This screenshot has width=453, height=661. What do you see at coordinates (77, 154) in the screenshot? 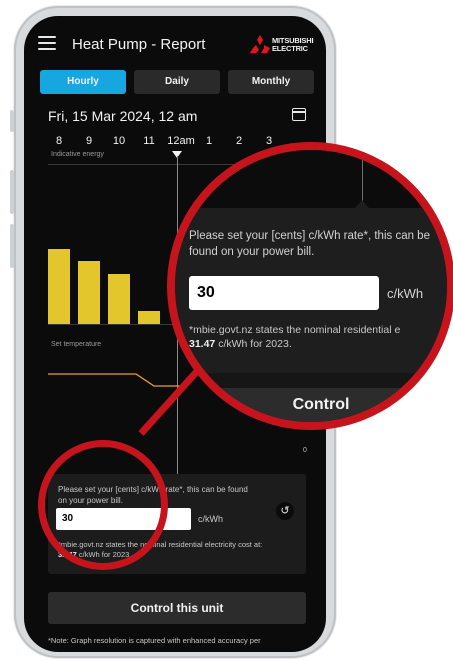
I see `energy-chart-label: Indicative energy` at bounding box center [77, 154].